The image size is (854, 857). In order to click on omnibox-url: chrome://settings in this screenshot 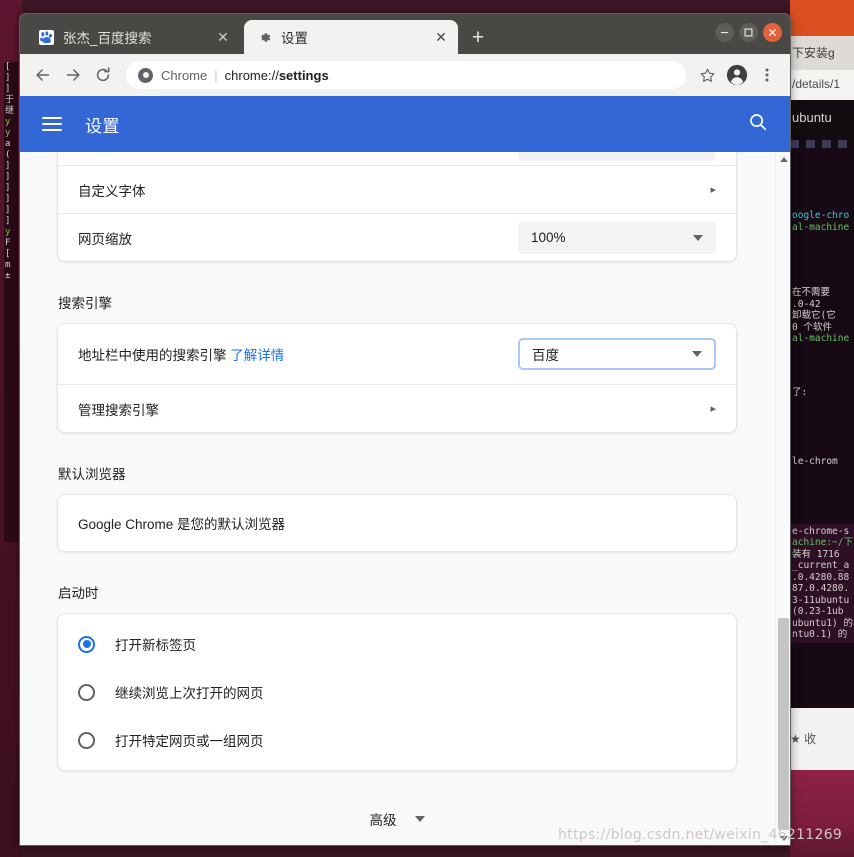, I will do `click(277, 75)`.